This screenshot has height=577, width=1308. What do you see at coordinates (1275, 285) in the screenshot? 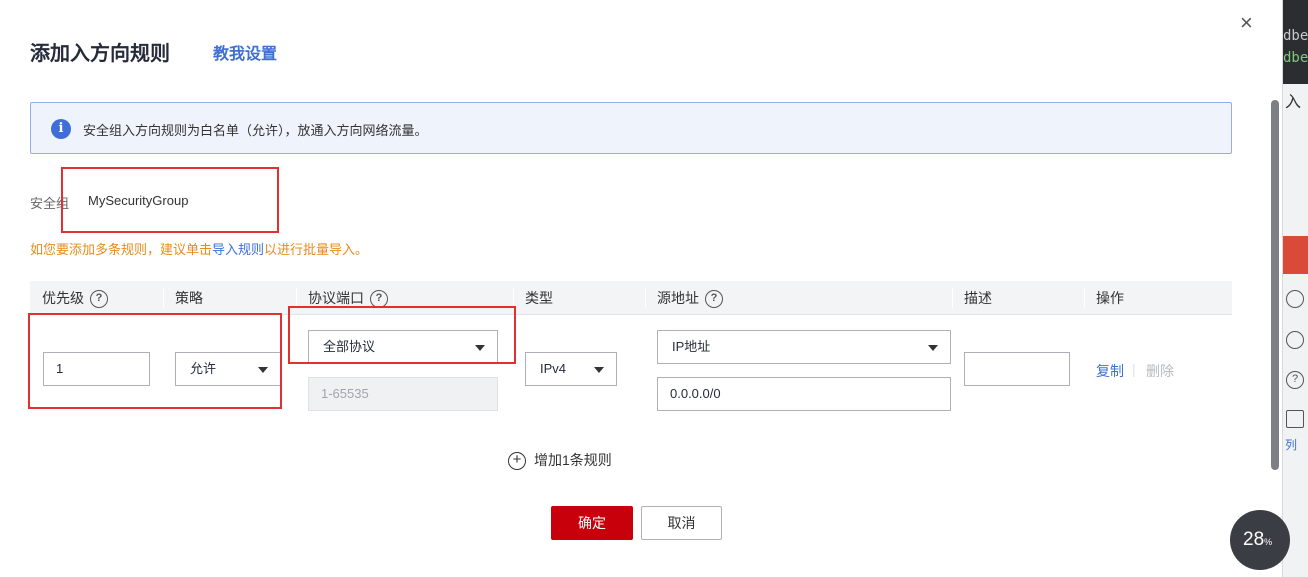
I see `scrollbar` at bounding box center [1275, 285].